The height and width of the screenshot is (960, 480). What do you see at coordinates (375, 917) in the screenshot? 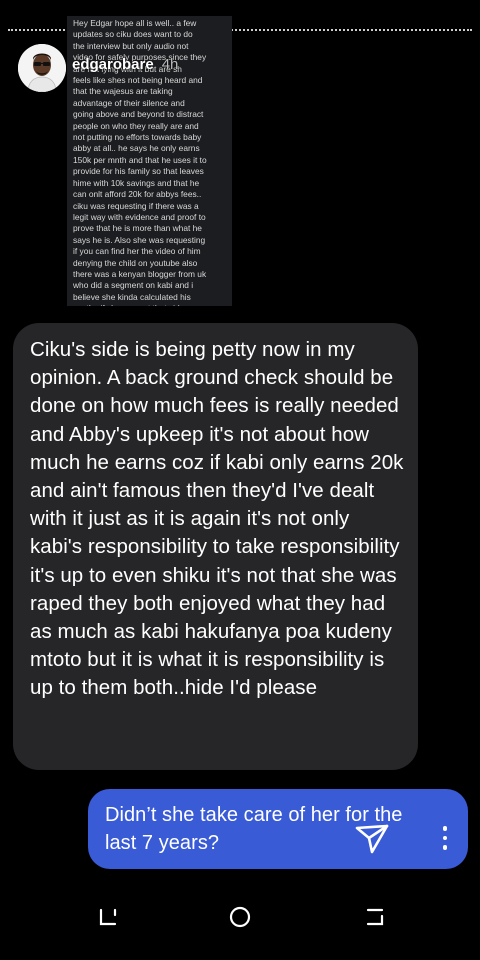
I see `back-icon` at bounding box center [375, 917].